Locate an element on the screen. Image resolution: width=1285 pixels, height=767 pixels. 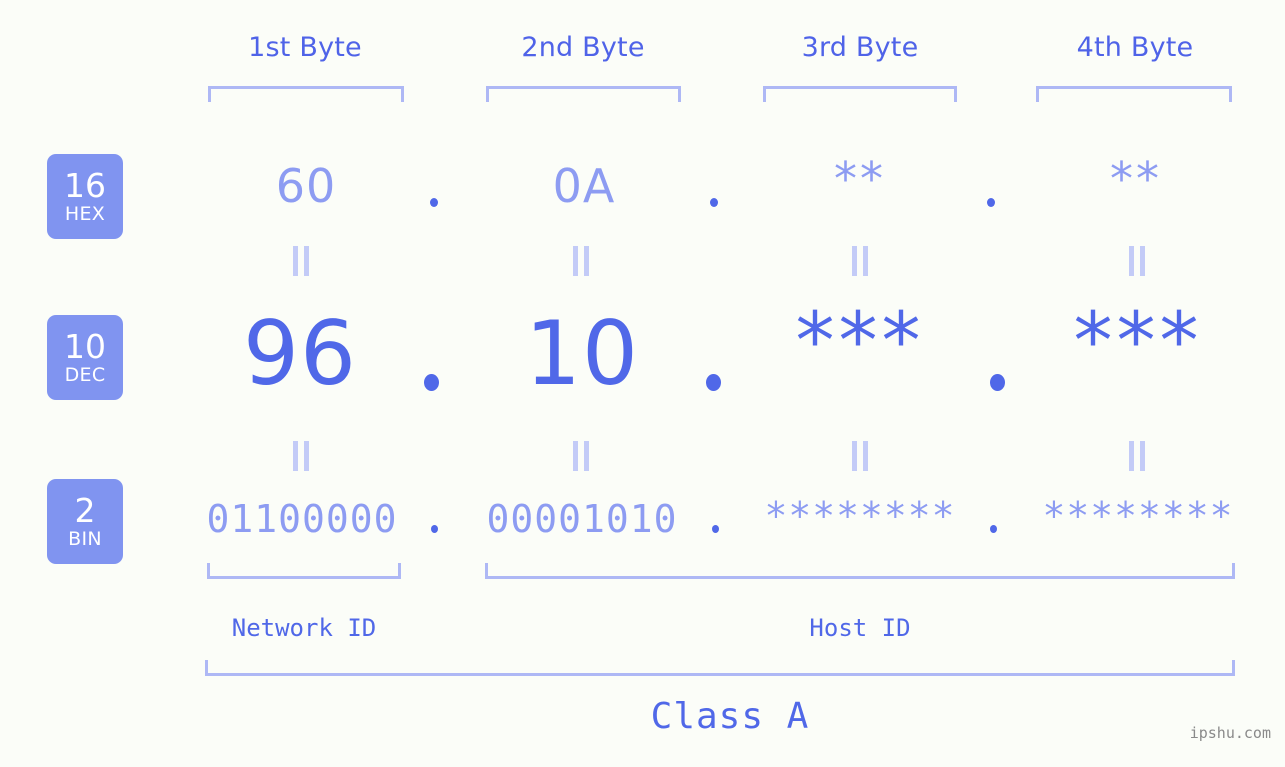
bin-byte-4-value: ******** is located at coordinates (1138, 516).